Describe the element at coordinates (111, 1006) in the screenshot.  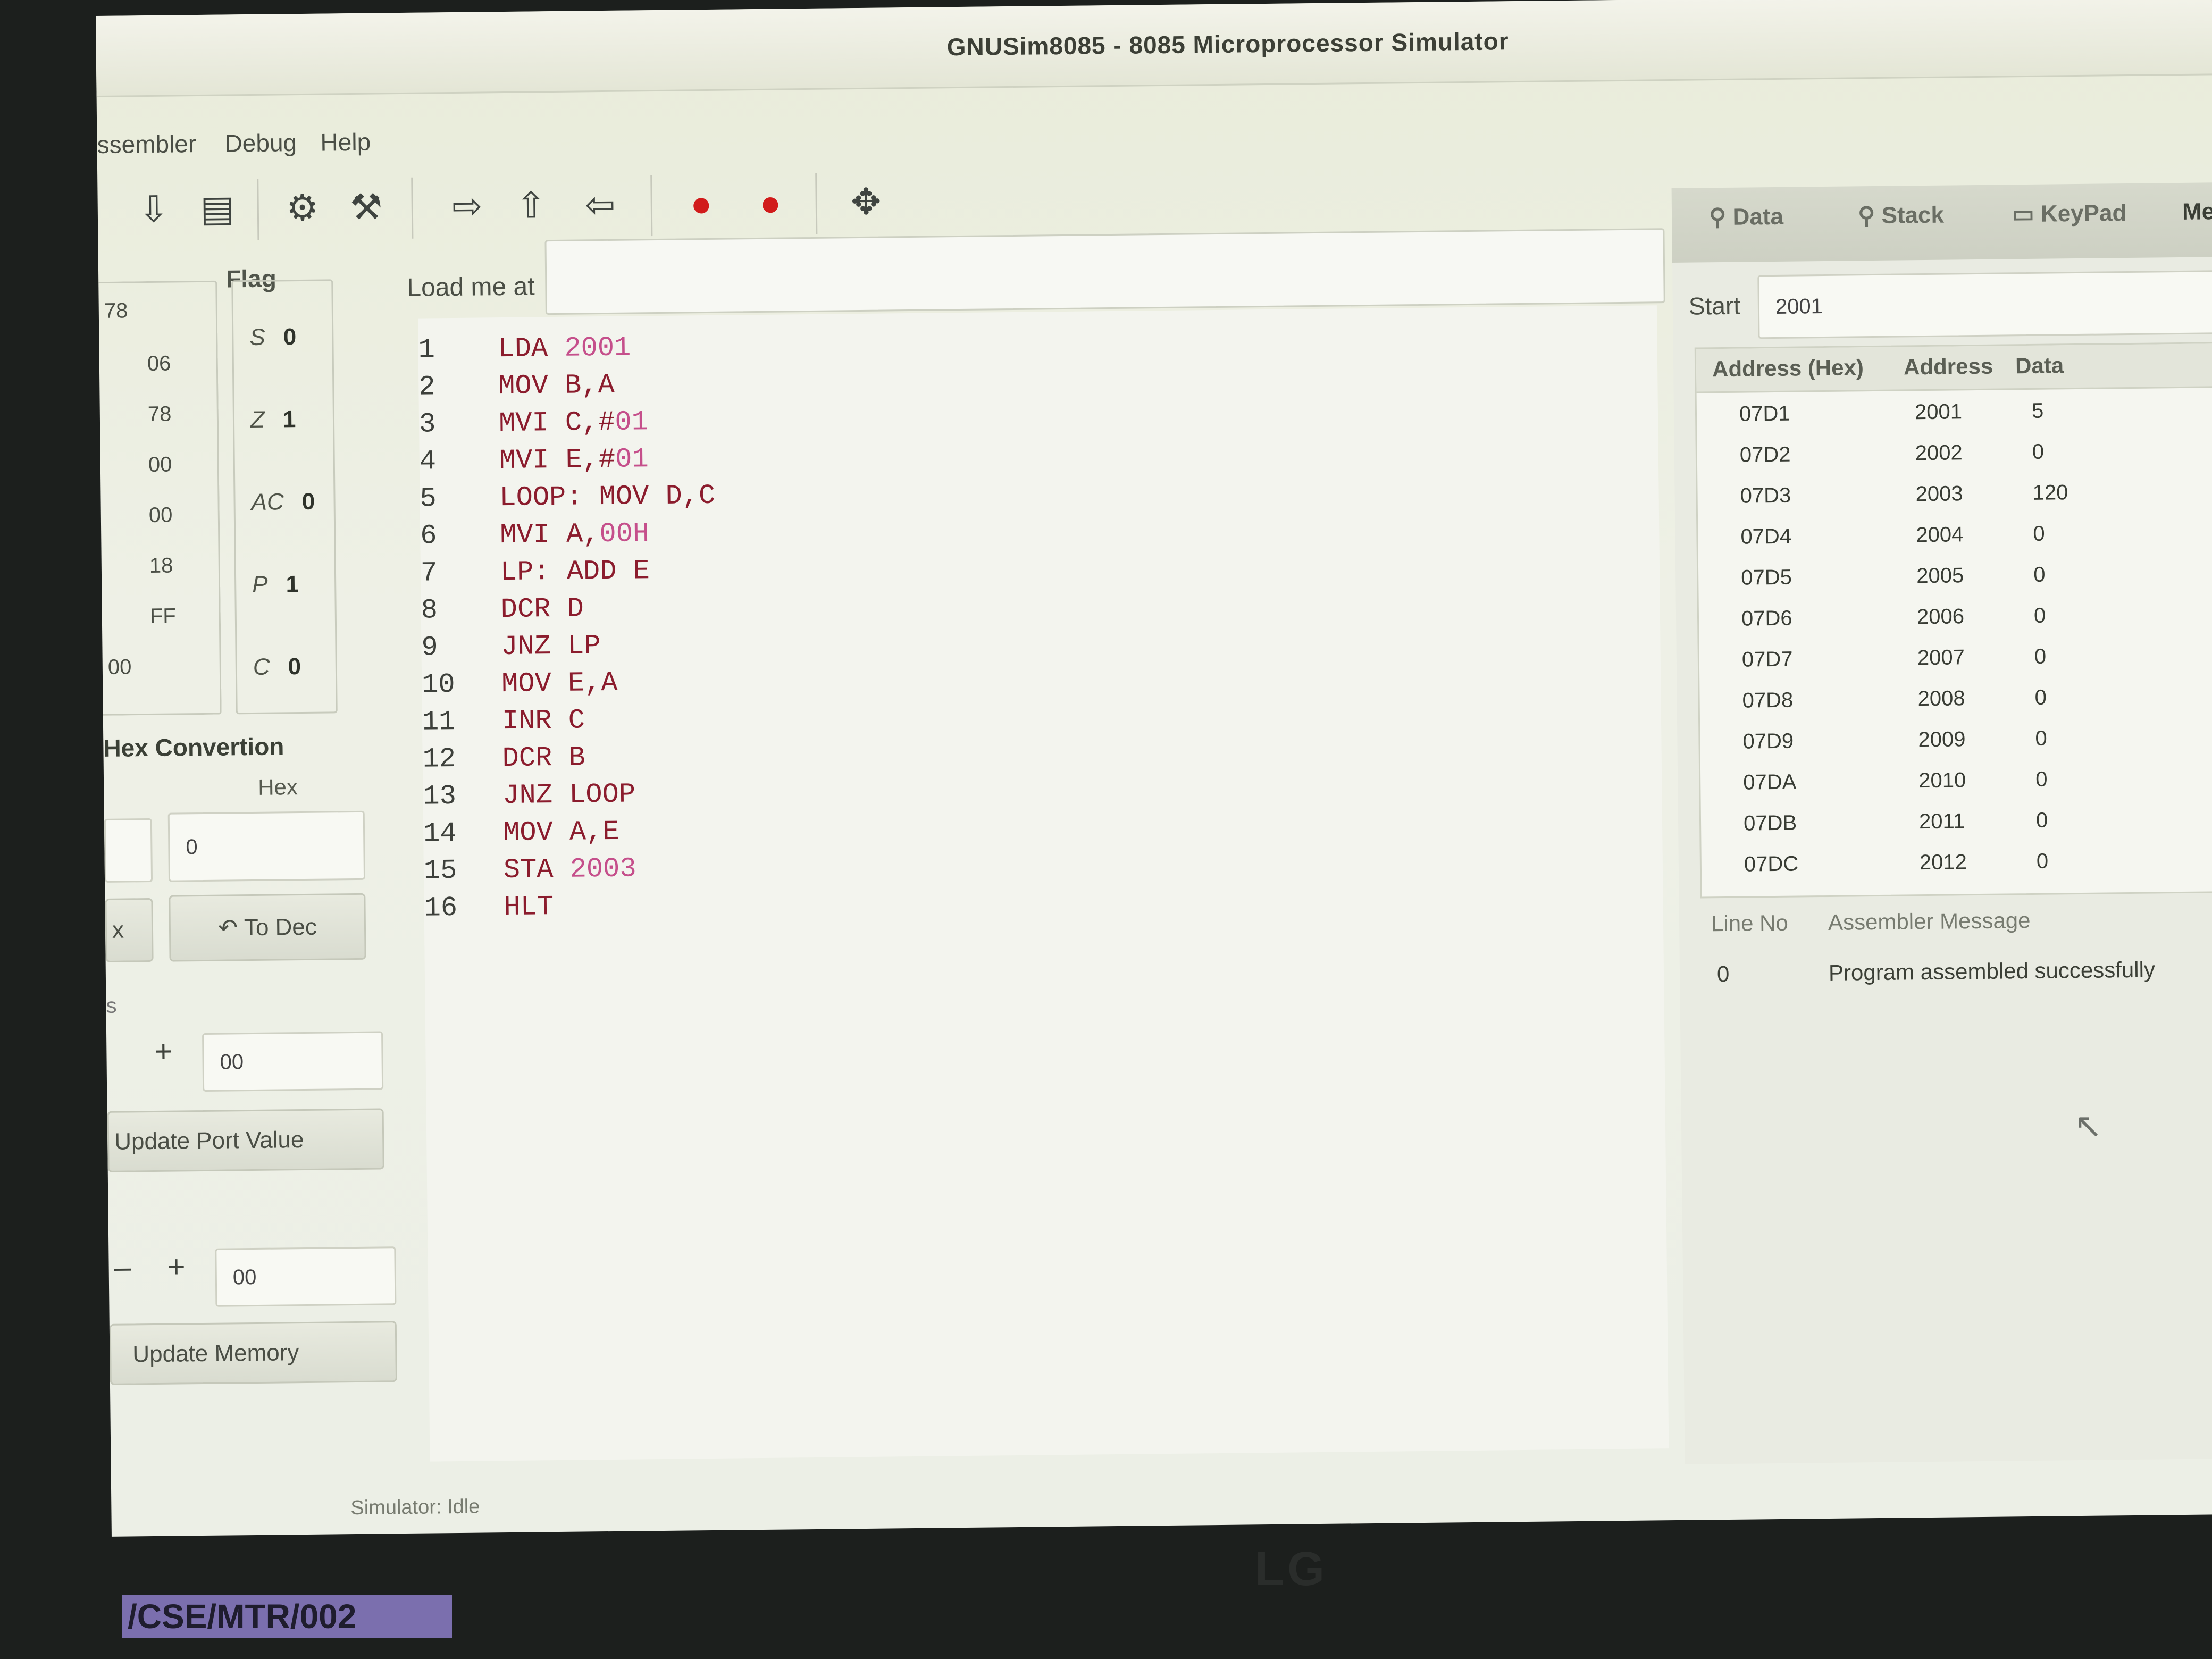
I see `io-port-label: s` at that location.